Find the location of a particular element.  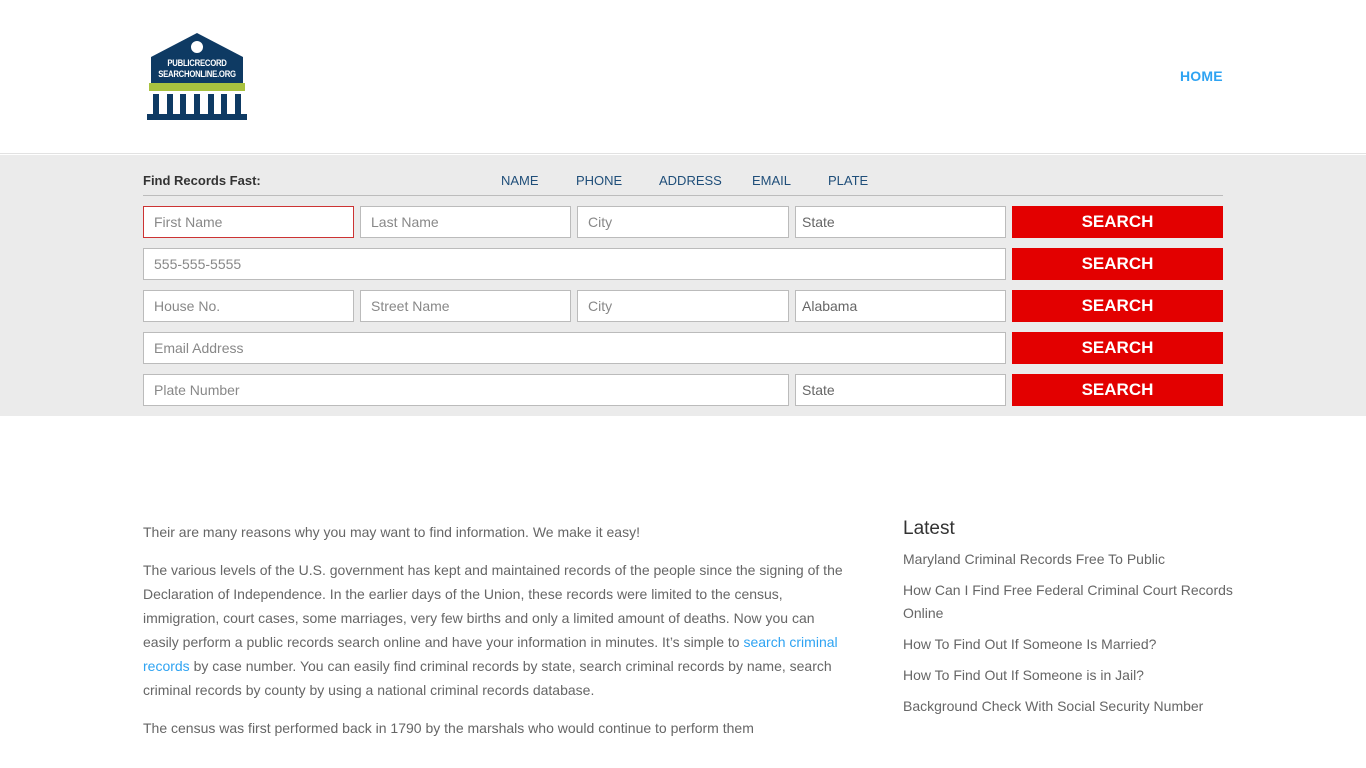

list-item: Maryland Criminal Records Free To Public is located at coordinates (1068, 559).